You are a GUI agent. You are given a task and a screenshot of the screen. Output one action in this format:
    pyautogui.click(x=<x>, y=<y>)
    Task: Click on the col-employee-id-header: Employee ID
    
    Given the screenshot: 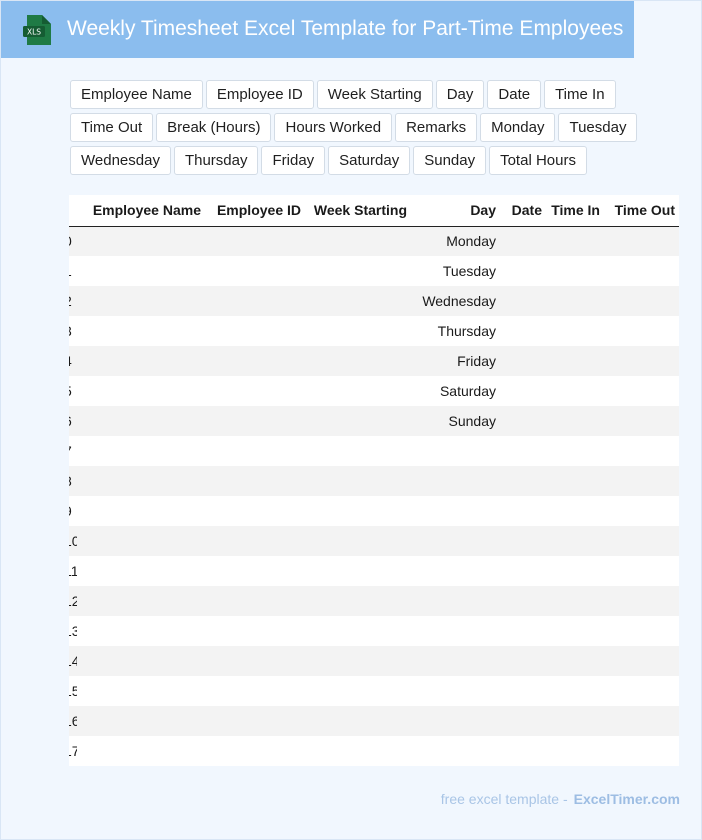 What is the action you would take?
    pyautogui.click(x=255, y=211)
    